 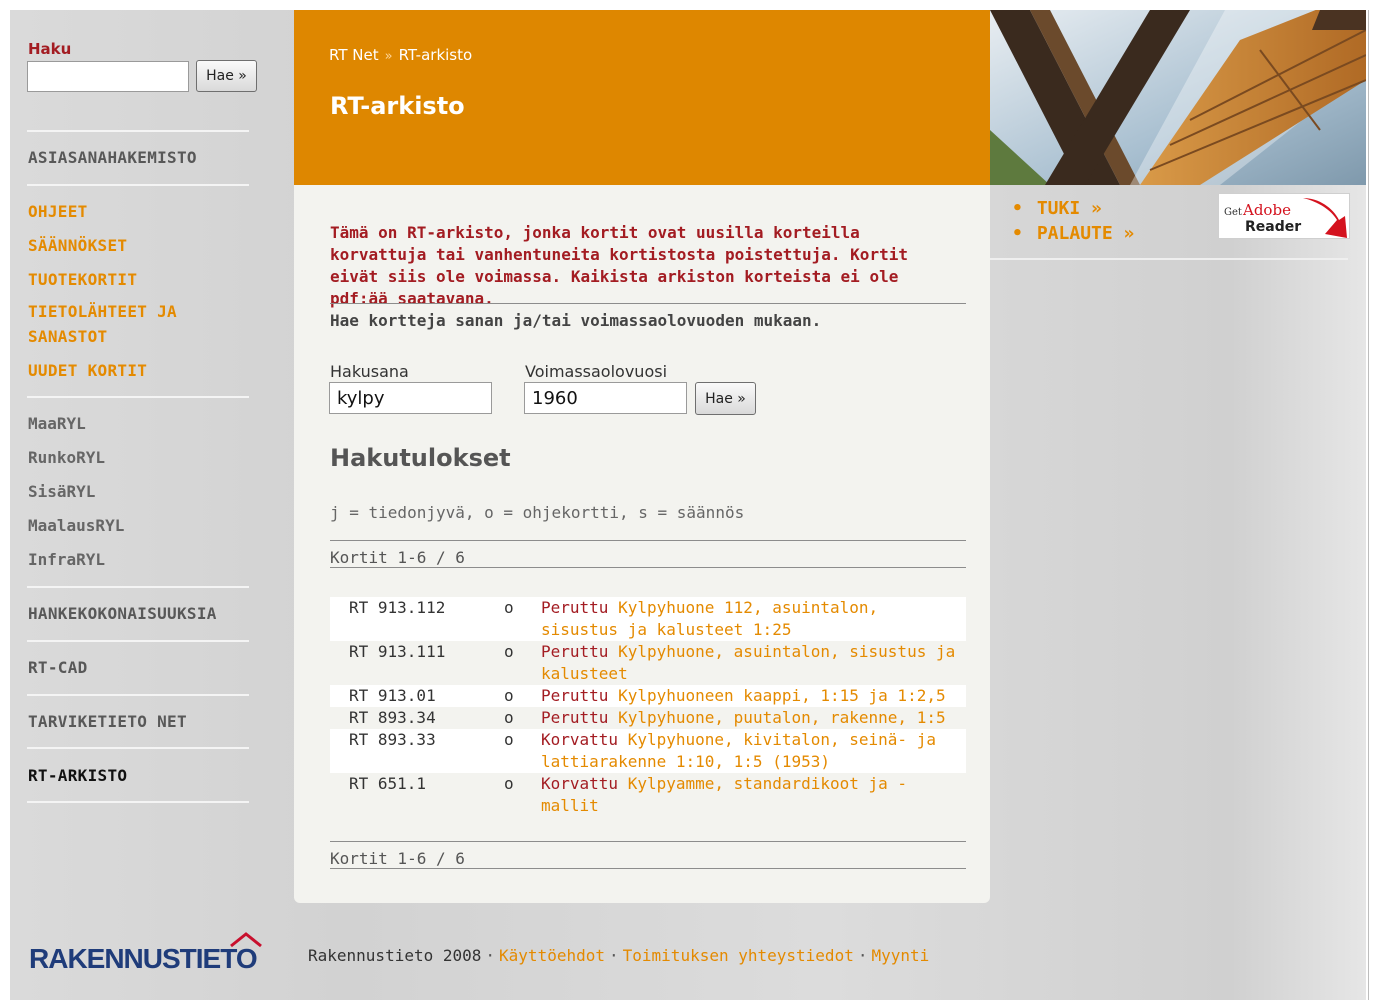 I want to click on adobe-reader-icon, so click(x=1325, y=218).